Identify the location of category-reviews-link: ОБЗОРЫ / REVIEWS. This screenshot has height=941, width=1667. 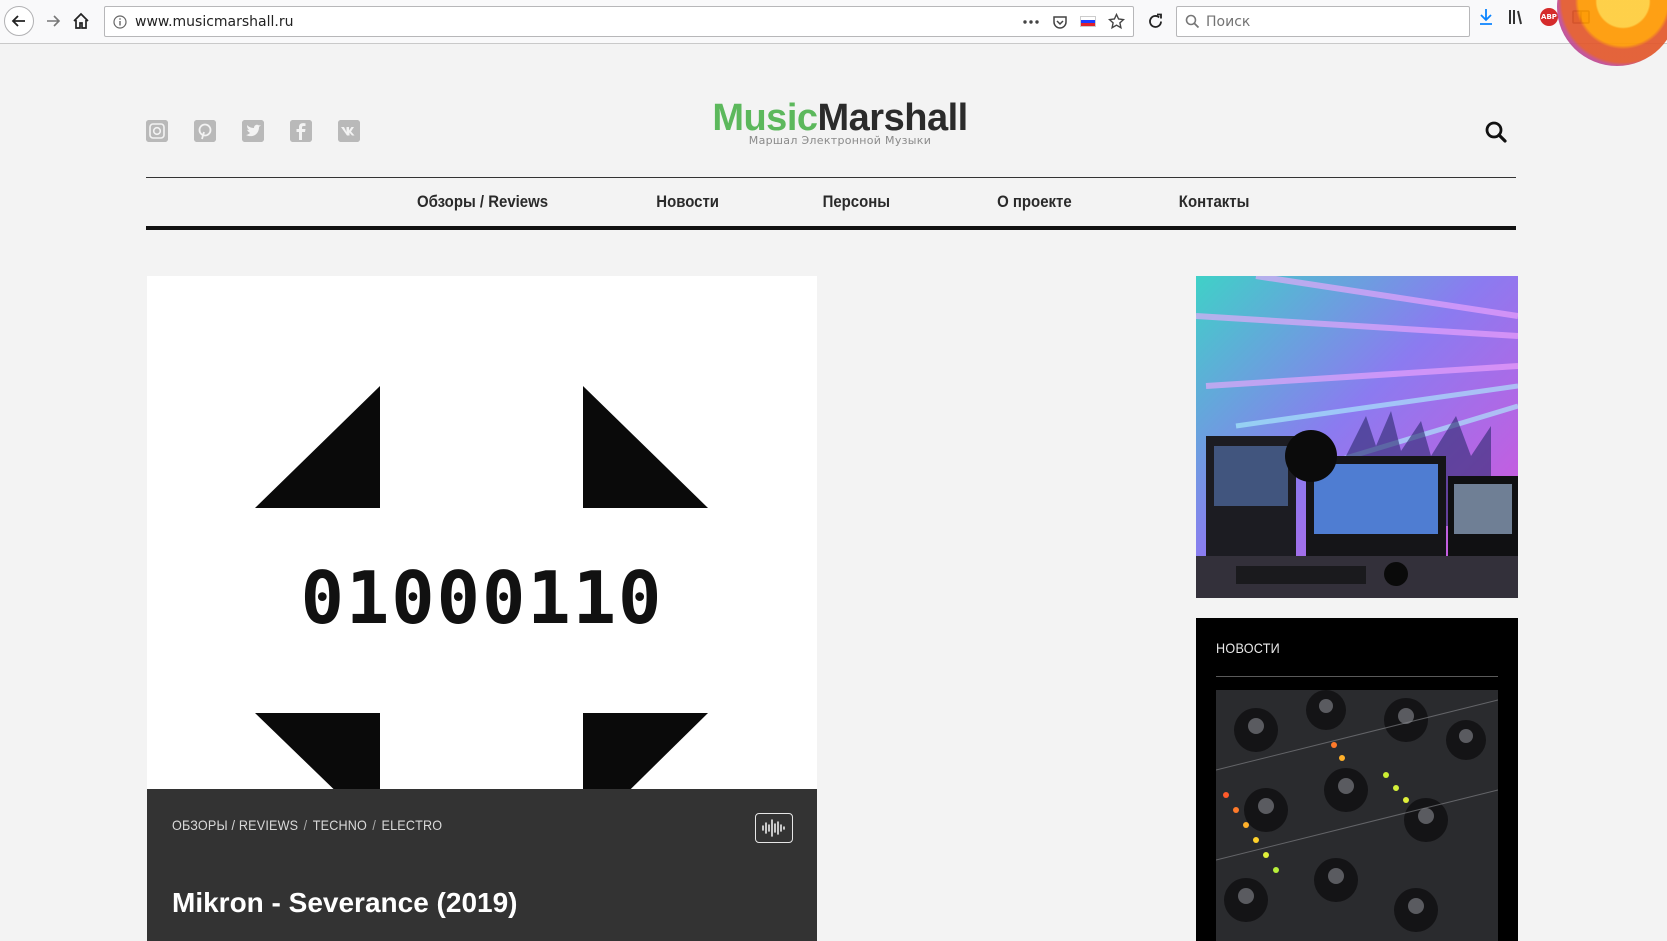
(235, 825).